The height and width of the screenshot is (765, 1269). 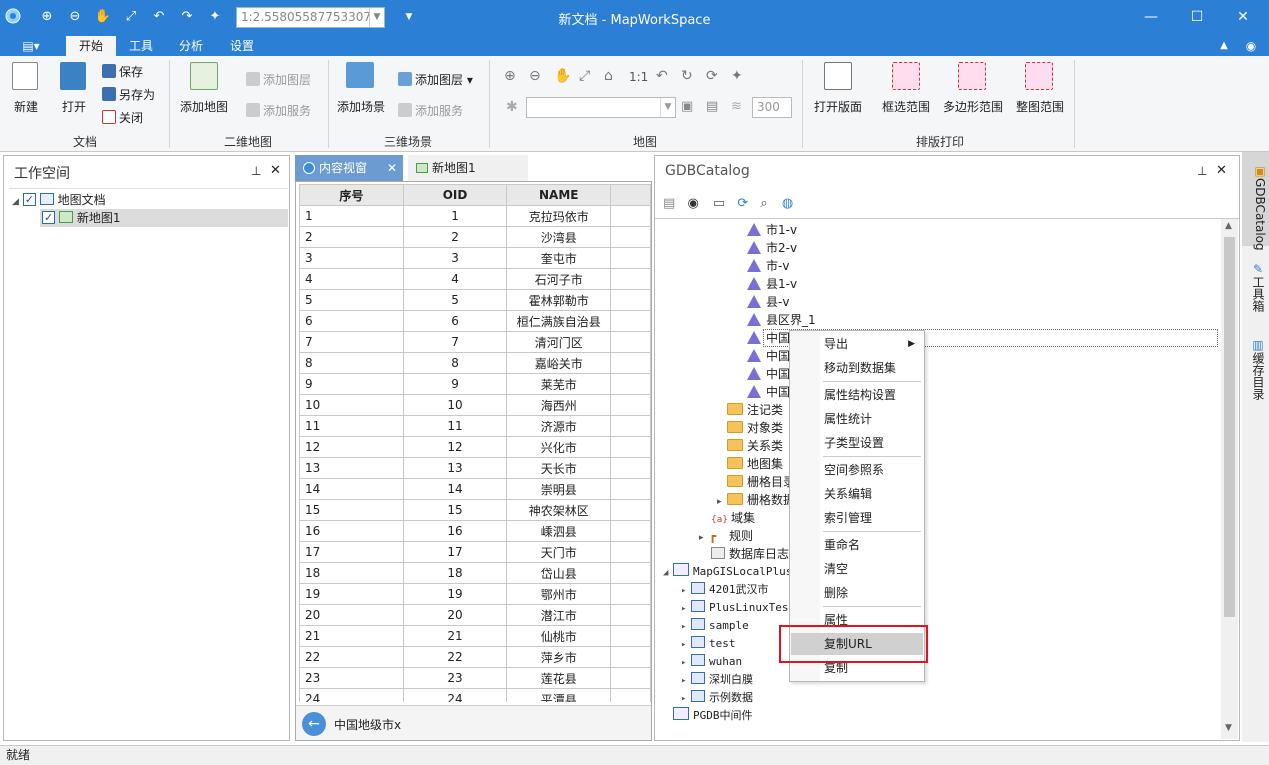 I want to click on chevron-down-icon: ▼, so click(x=667, y=107).